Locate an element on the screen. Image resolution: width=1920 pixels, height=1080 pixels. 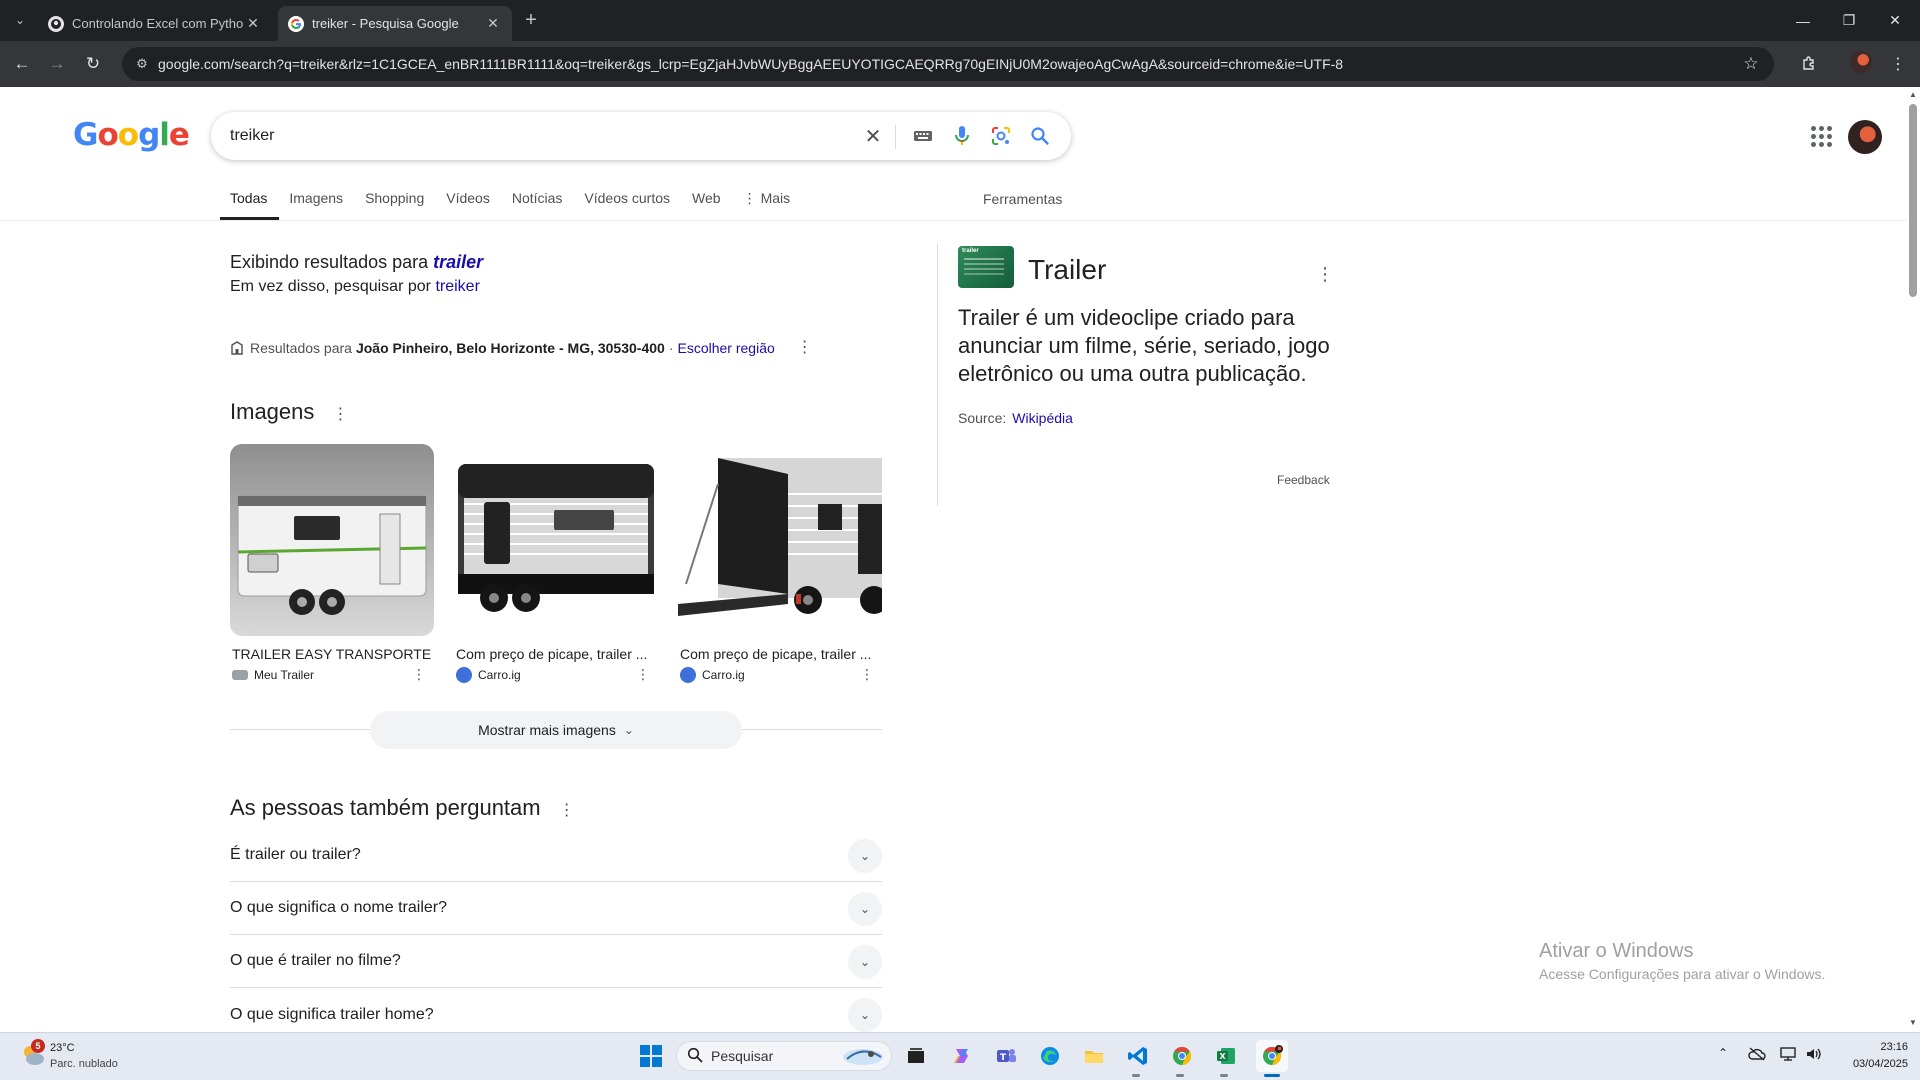
minimize-icon: — is located at coordinates (1803, 20).